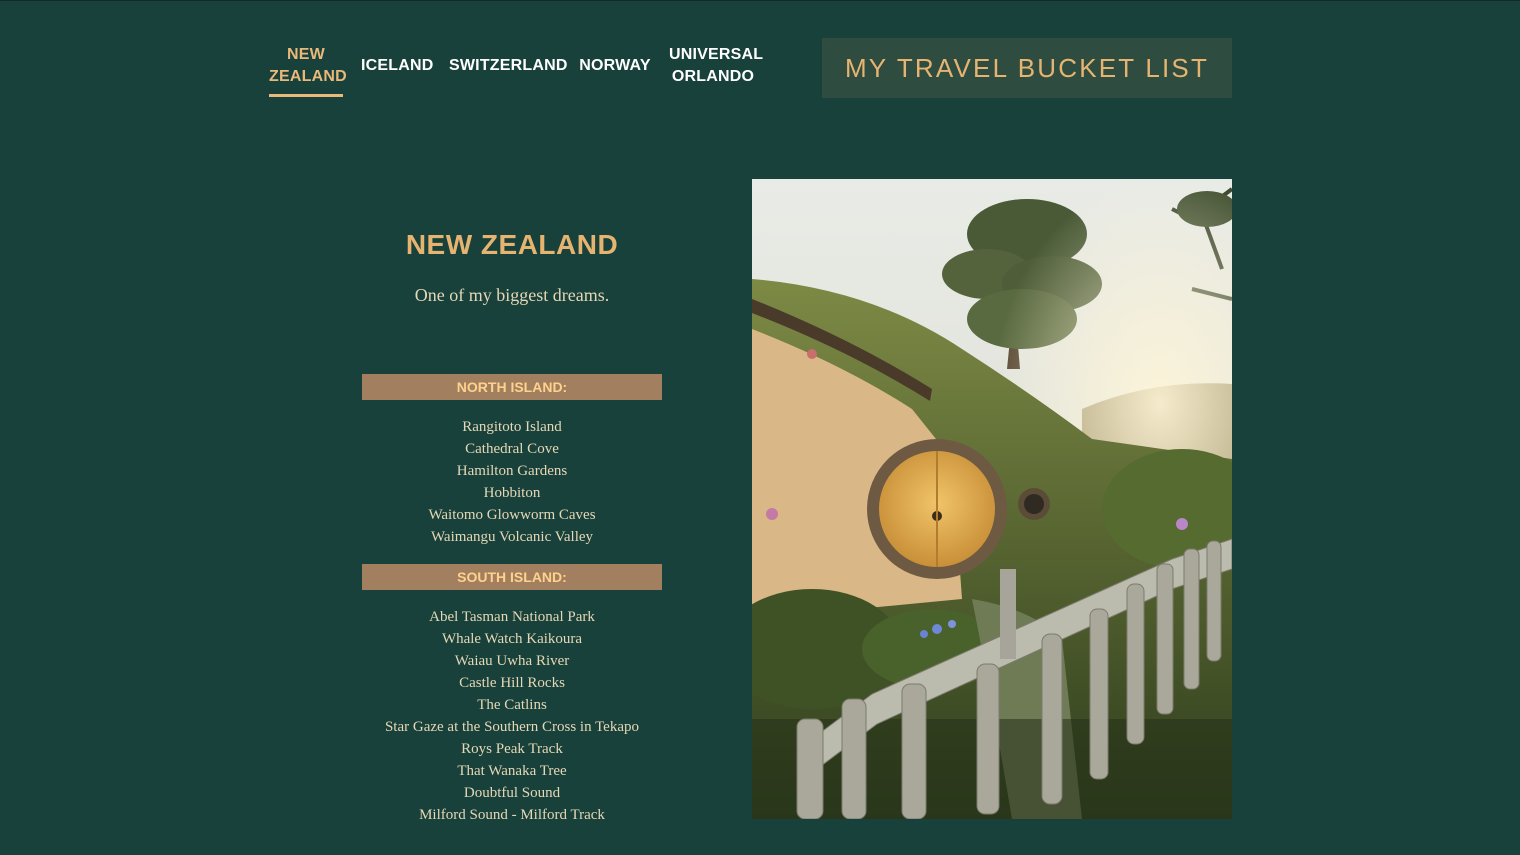 The width and height of the screenshot is (1520, 855). Describe the element at coordinates (512, 471) in the screenshot. I see `list-item: Hamilton Gardens` at that location.